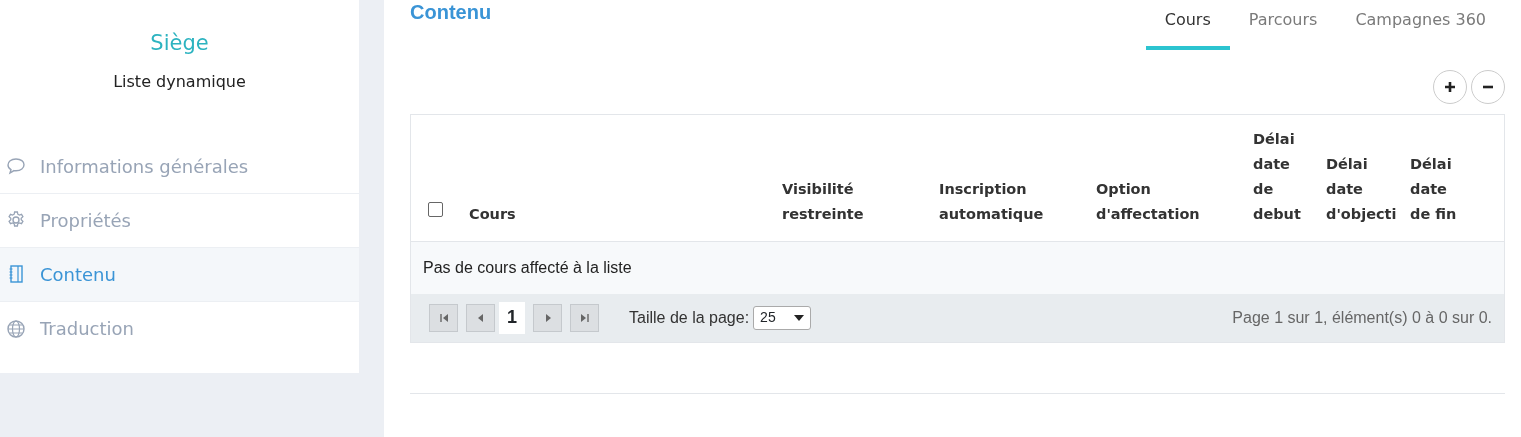 The image size is (1521, 437). I want to click on caret-icon, so click(798, 317).